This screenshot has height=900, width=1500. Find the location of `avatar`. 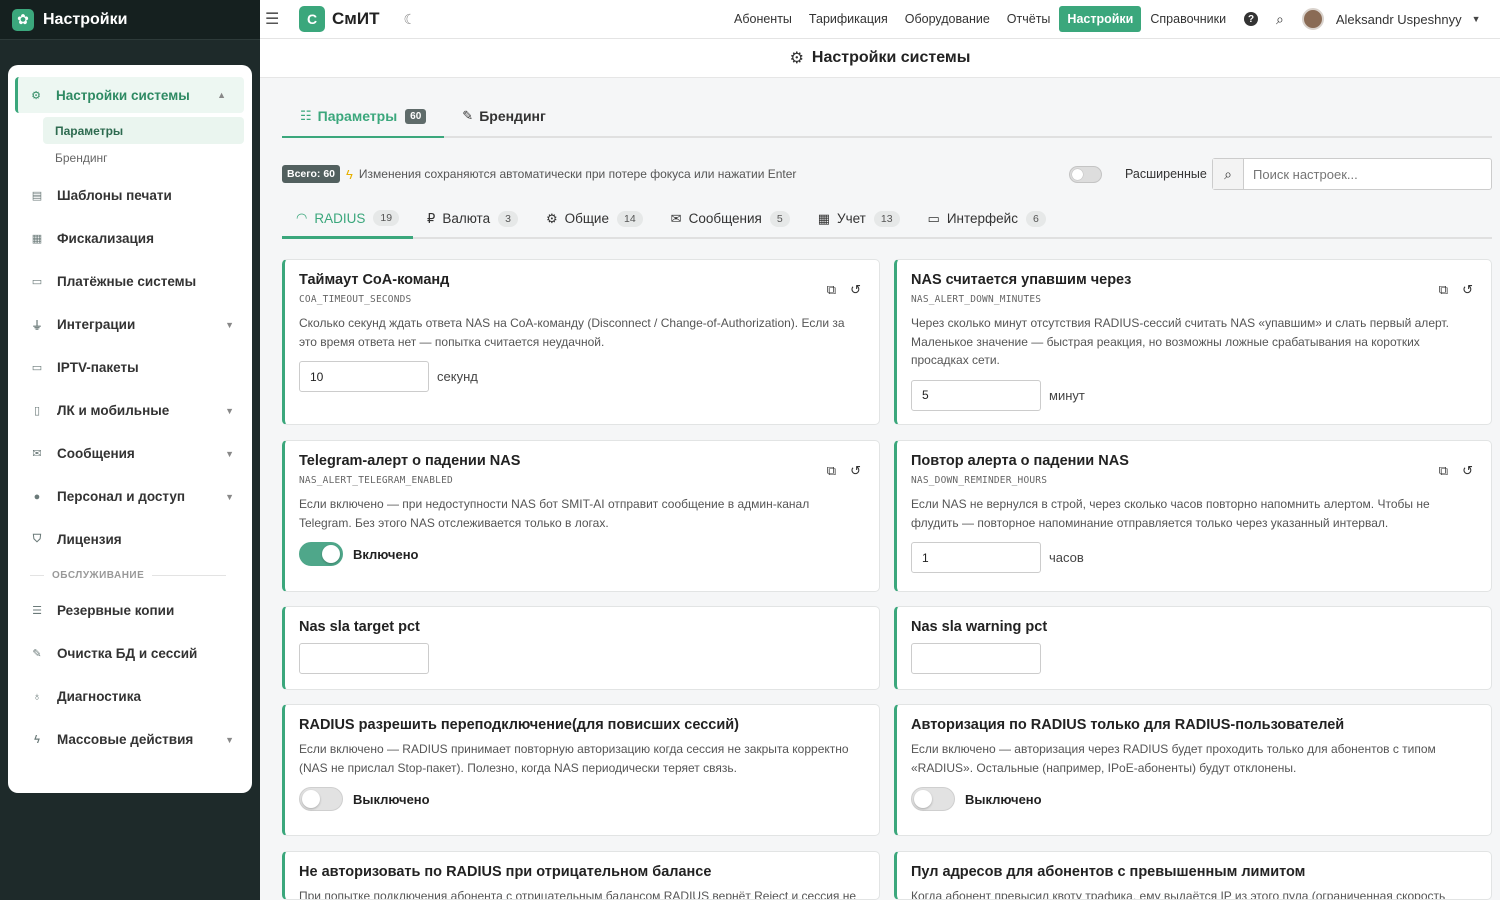

avatar is located at coordinates (1312, 19).